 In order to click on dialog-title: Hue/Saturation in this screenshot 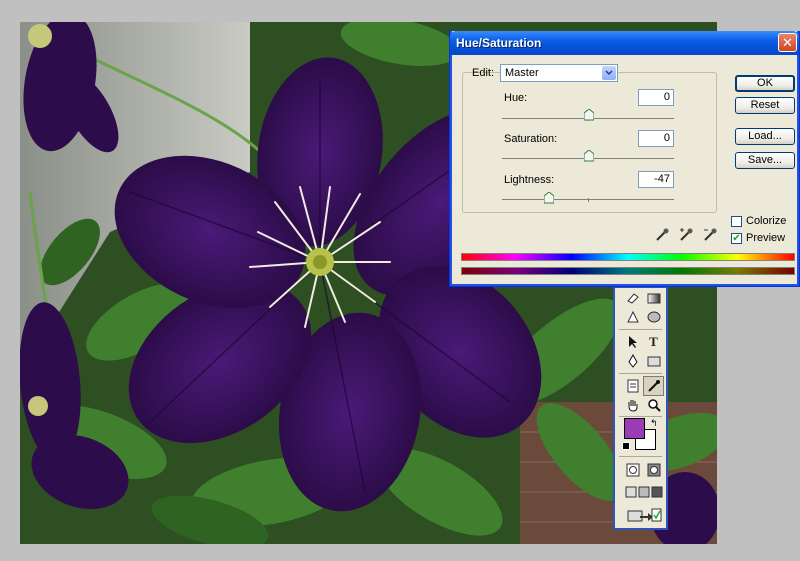, I will do `click(499, 43)`.